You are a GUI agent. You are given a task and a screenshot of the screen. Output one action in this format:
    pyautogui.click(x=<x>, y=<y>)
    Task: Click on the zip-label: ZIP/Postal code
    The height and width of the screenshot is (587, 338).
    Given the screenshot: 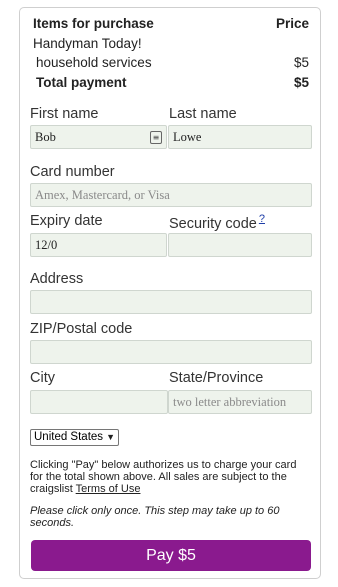 What is the action you would take?
    pyautogui.click(x=81, y=329)
    